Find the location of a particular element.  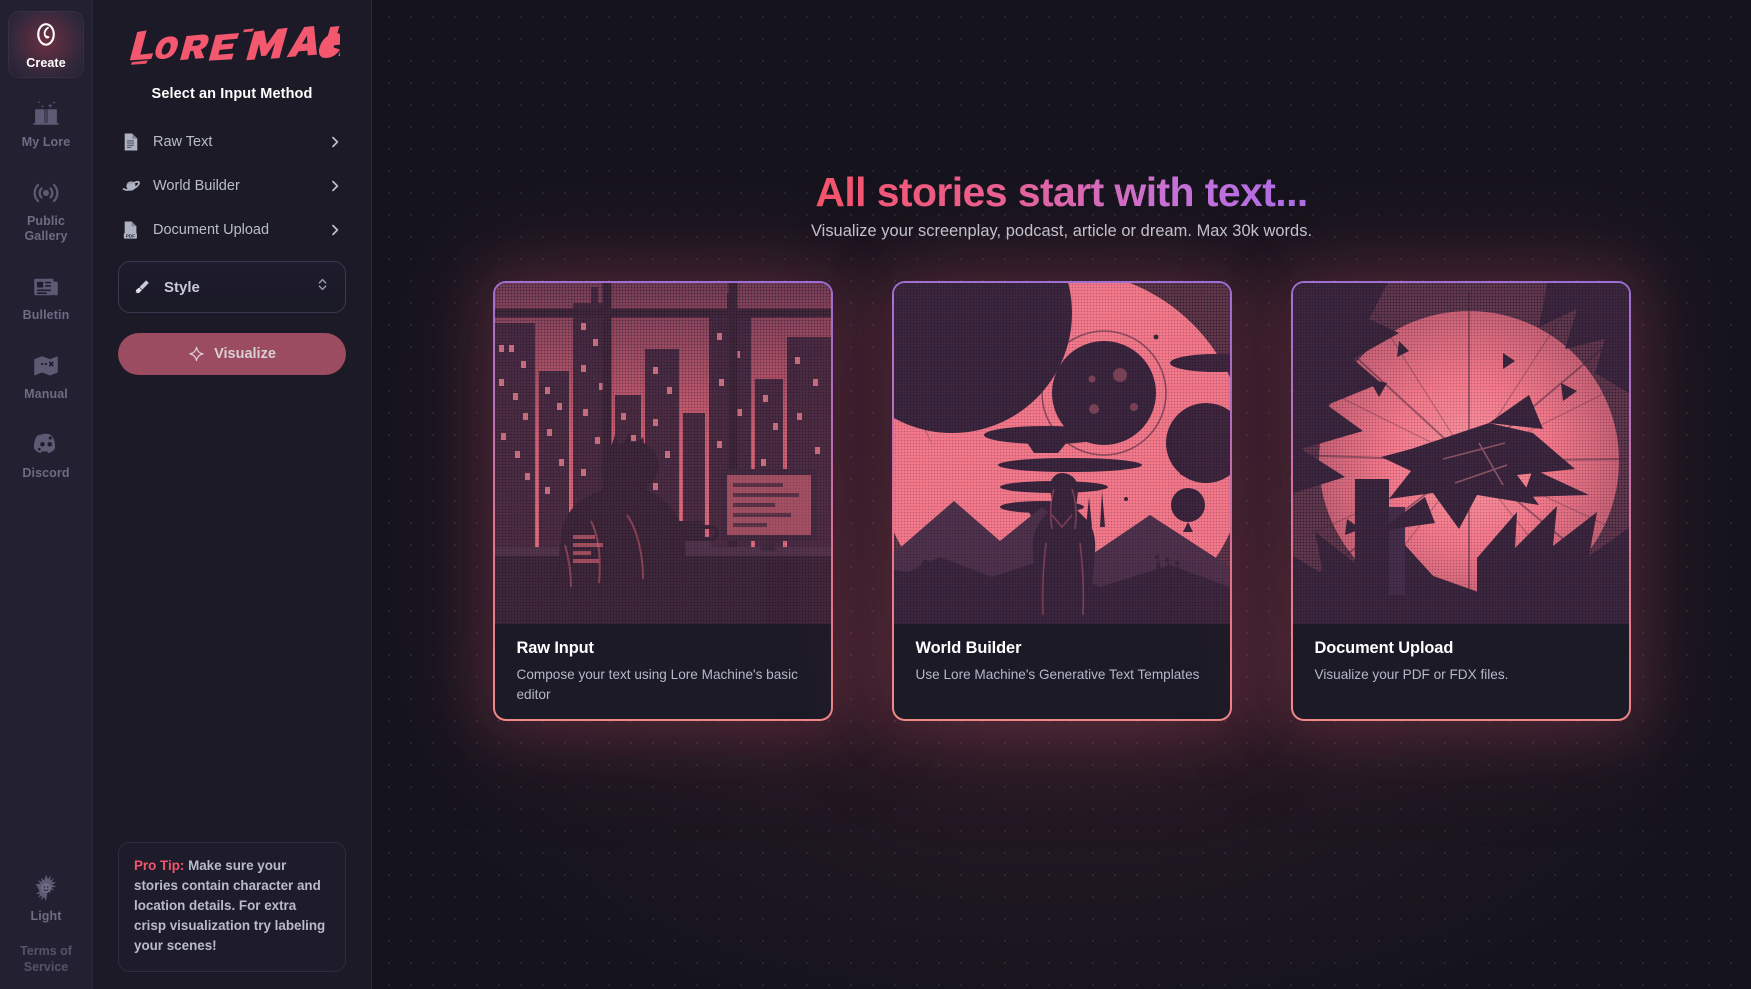

visualize-button-label: Visualize is located at coordinates (245, 354).